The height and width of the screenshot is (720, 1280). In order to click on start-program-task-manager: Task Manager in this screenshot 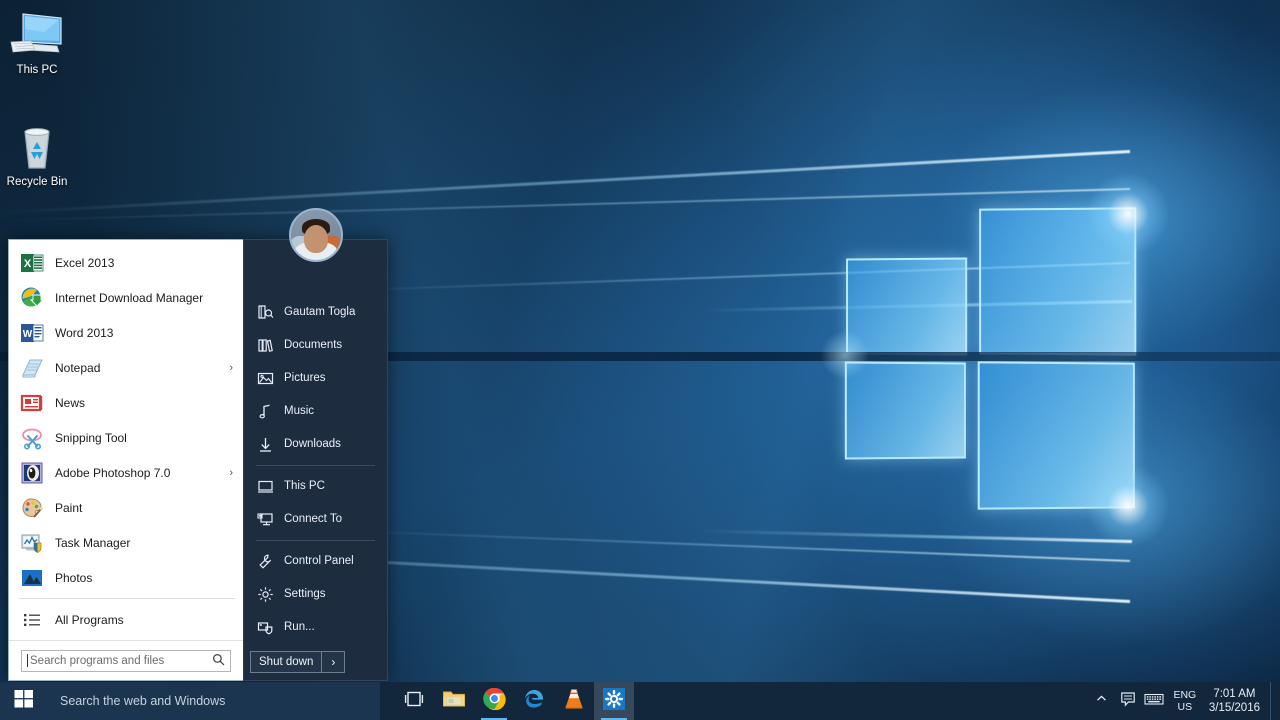, I will do `click(126, 542)`.